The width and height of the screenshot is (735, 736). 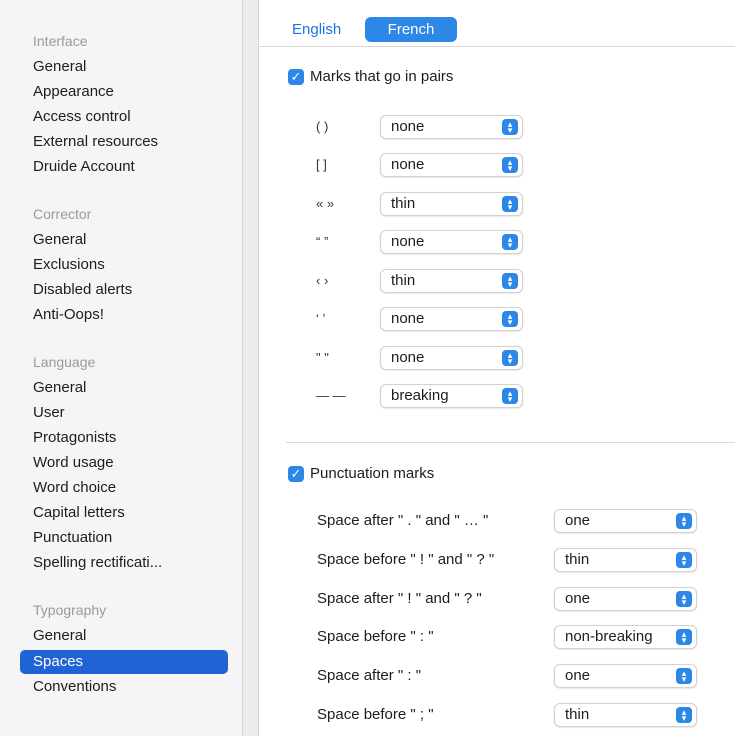 I want to click on sidebar-item-access-control: Access control, so click(x=124, y=117).